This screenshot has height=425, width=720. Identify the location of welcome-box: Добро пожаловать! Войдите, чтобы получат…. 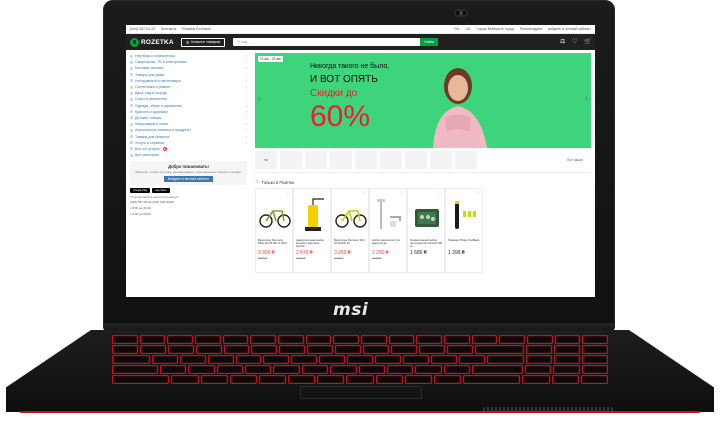
(188, 173).